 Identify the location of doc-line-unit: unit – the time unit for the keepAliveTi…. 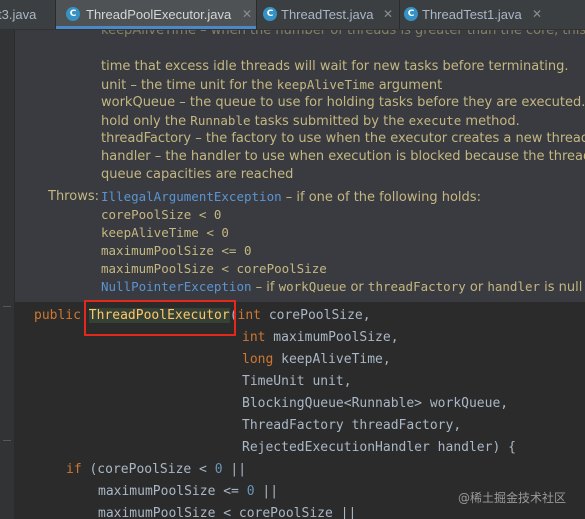
(272, 85).